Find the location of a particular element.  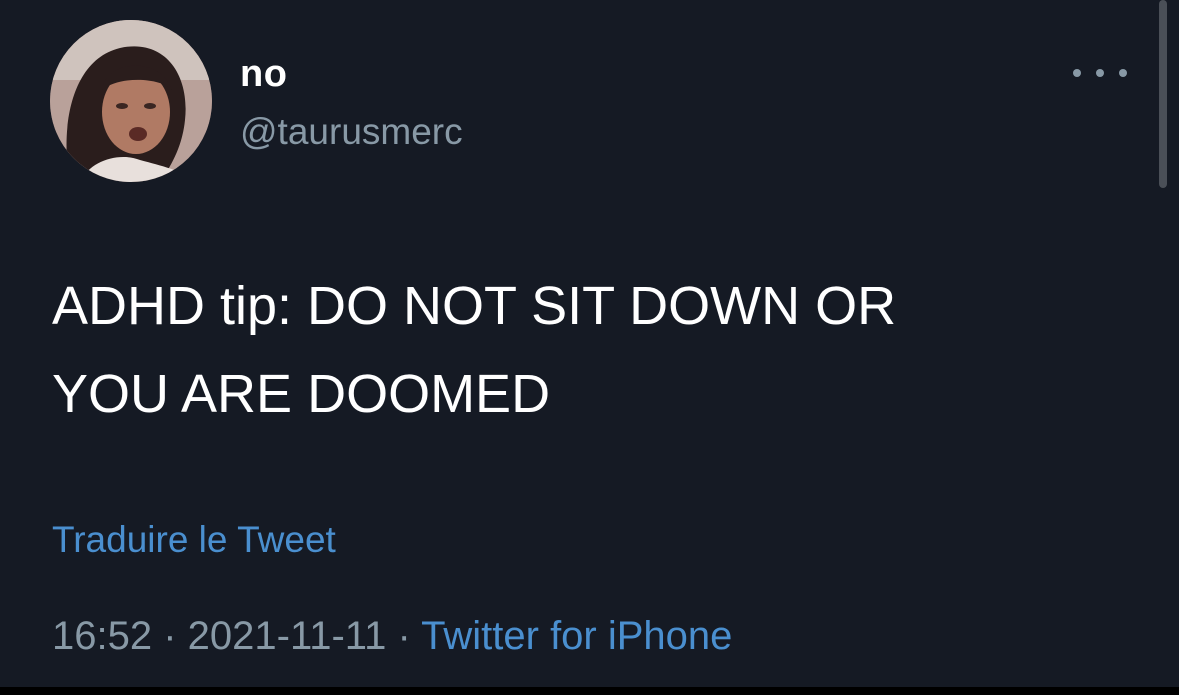

tweet-text-line-2: YOU ARE DOOMED is located at coordinates (301, 394).